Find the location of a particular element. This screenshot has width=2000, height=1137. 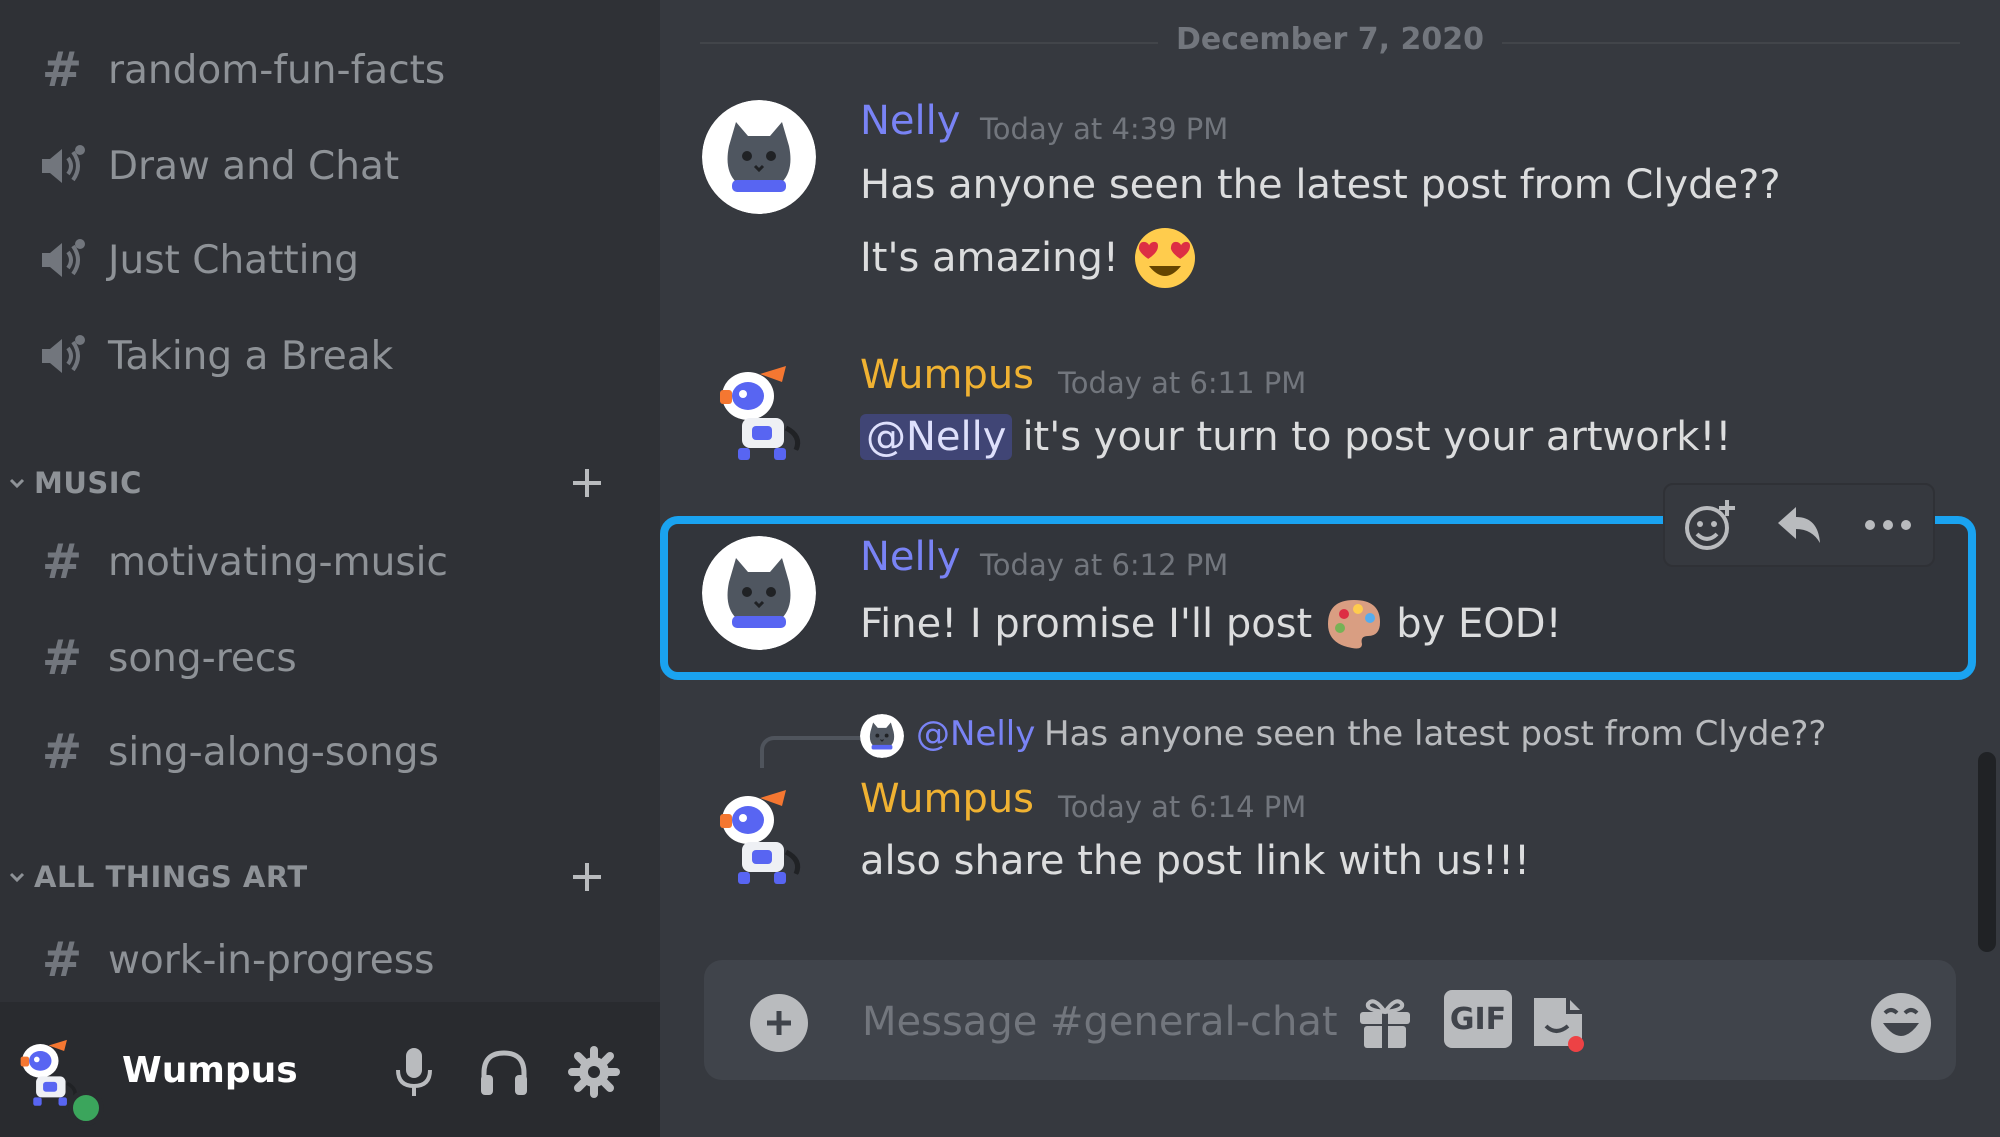

gift-icon is located at coordinates (1385, 1023).